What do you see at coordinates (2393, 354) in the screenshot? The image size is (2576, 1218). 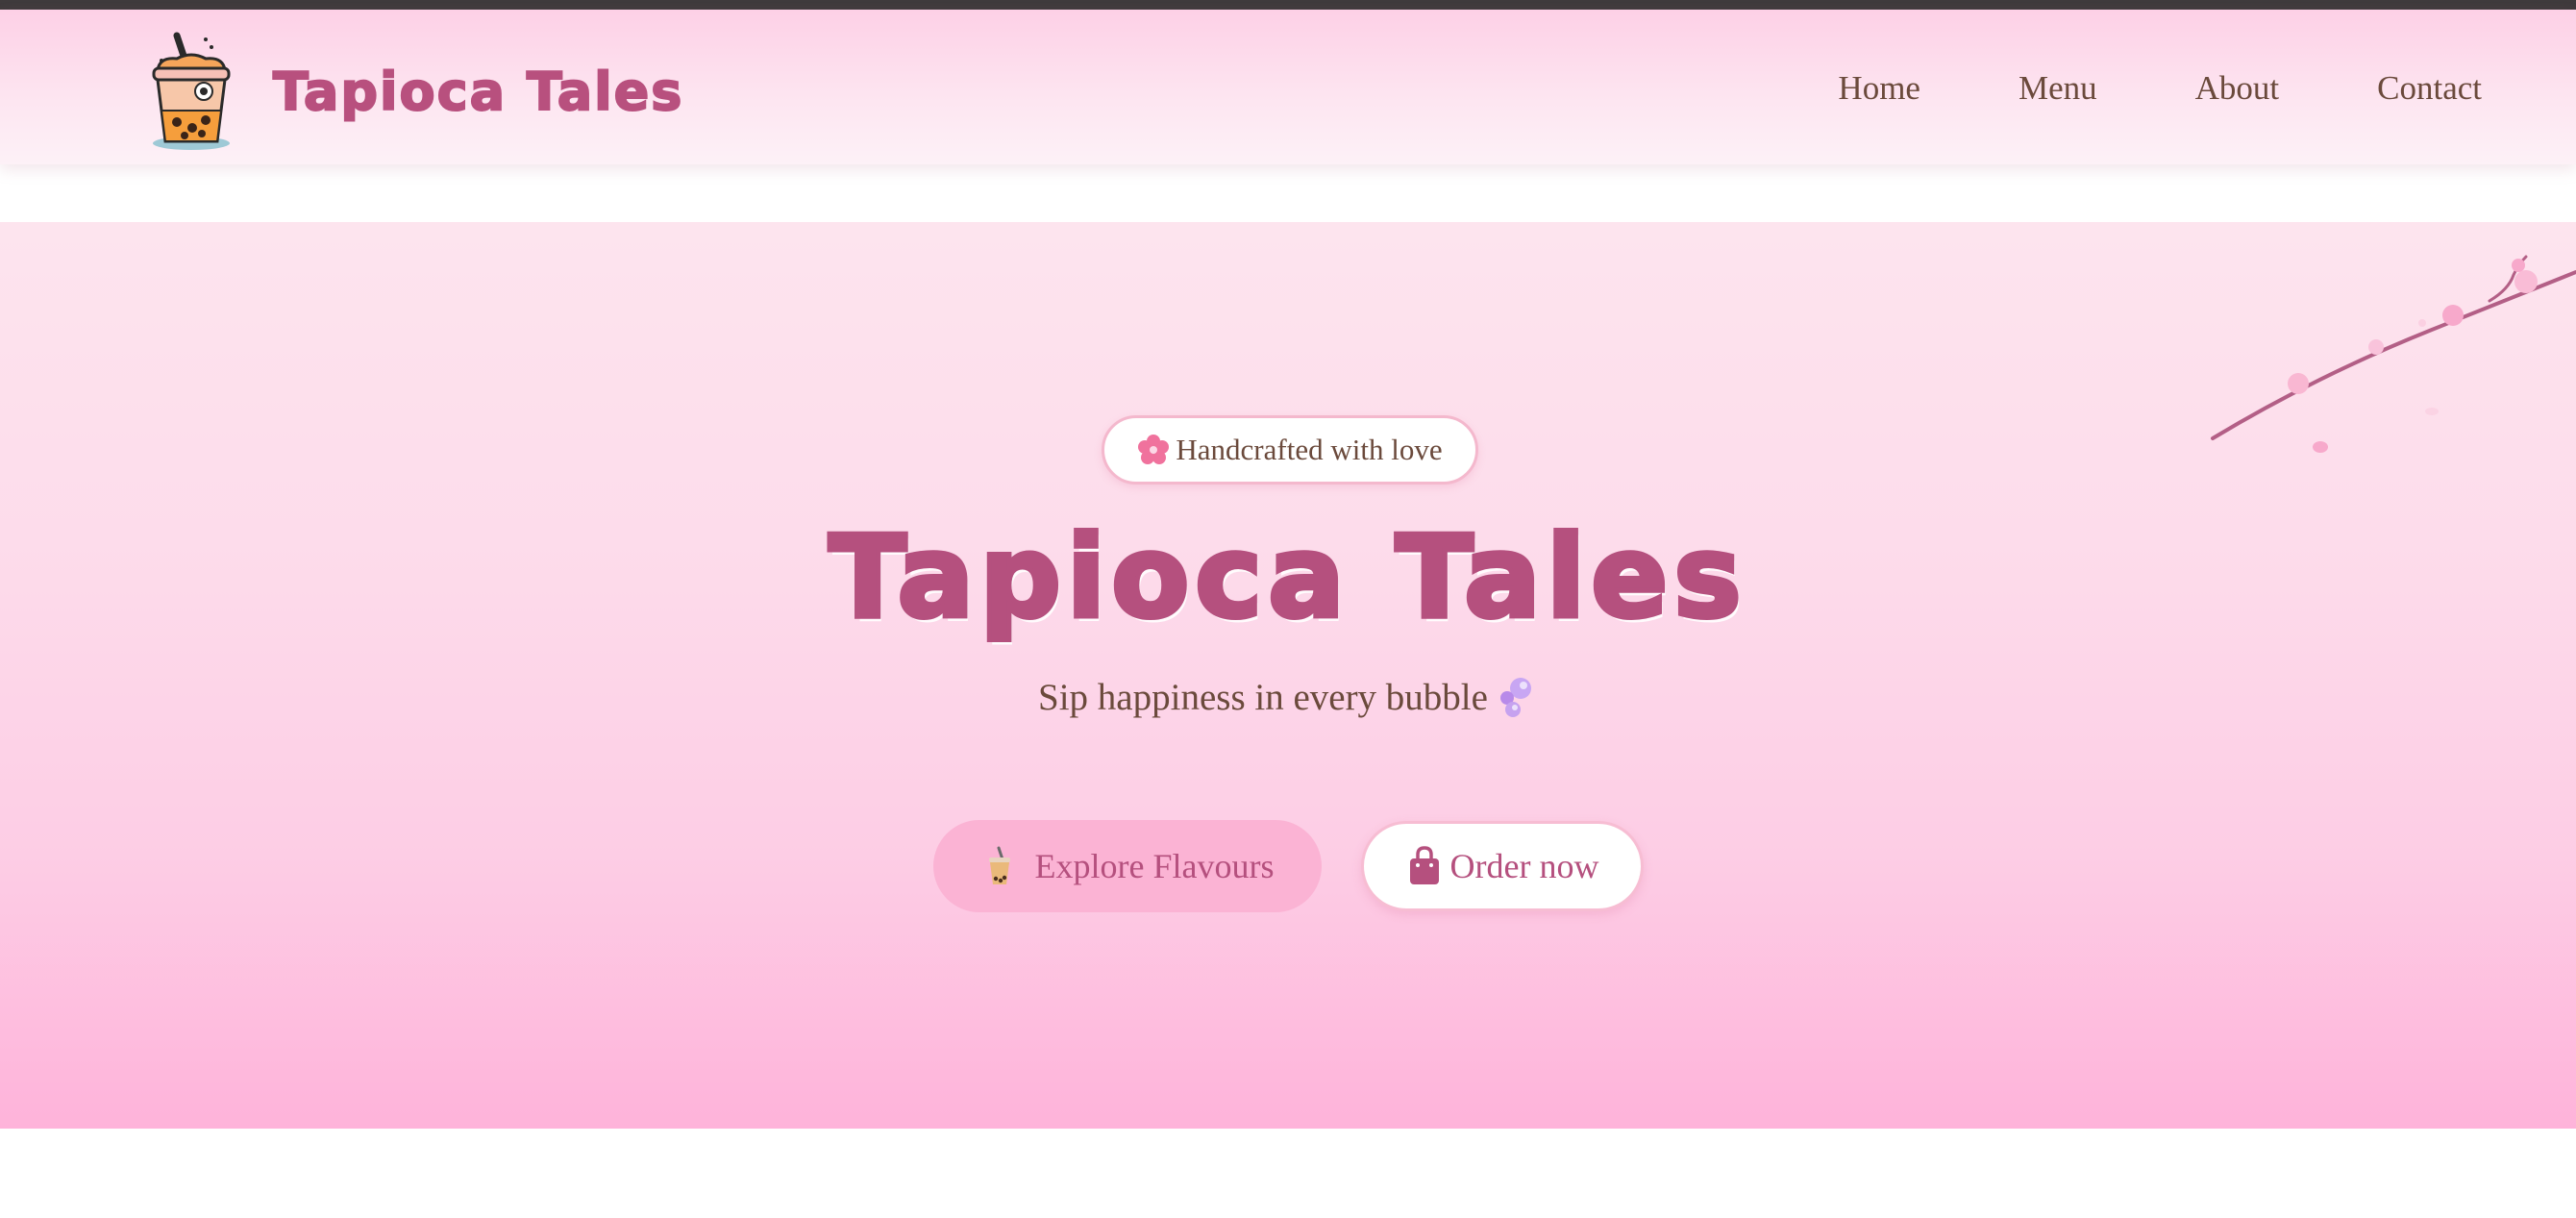 I see `cherry-blossom-branch` at bounding box center [2393, 354].